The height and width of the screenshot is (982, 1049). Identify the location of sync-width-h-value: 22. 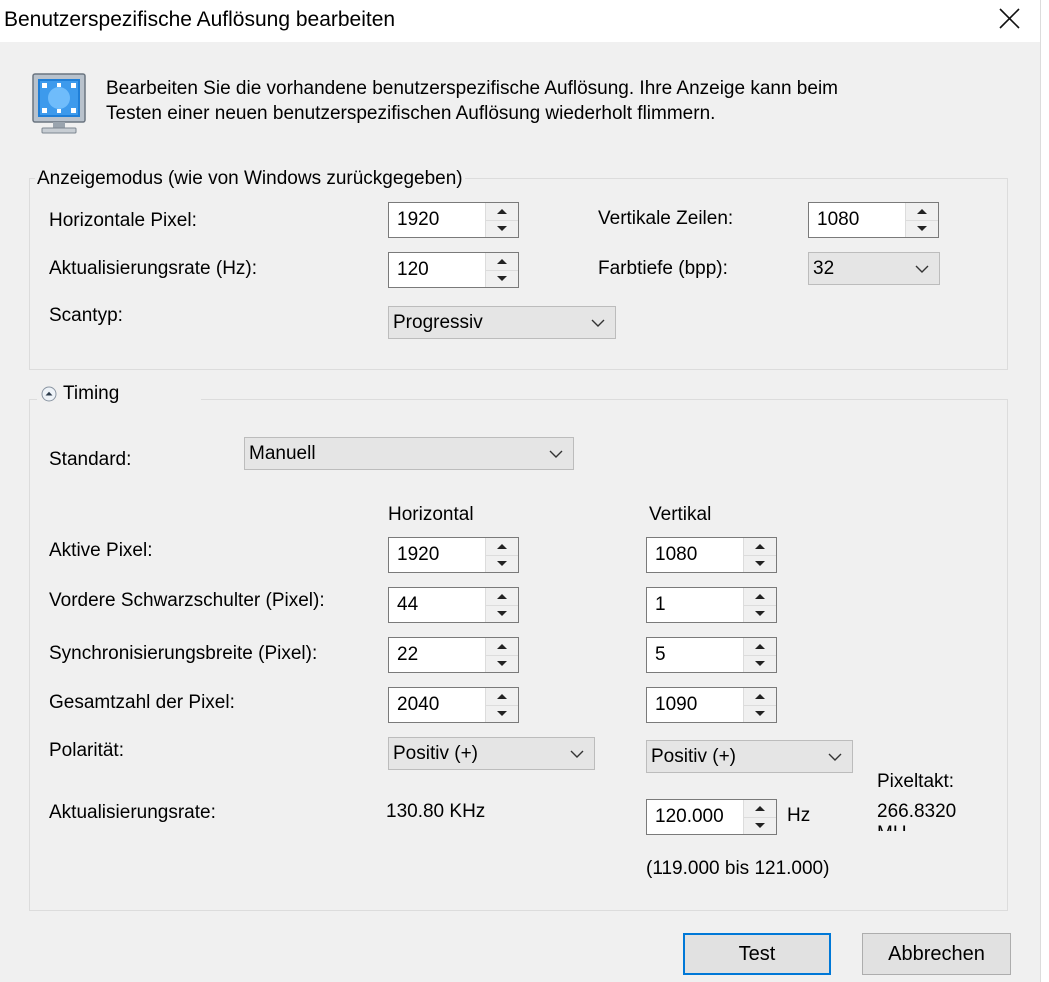
(437, 655).